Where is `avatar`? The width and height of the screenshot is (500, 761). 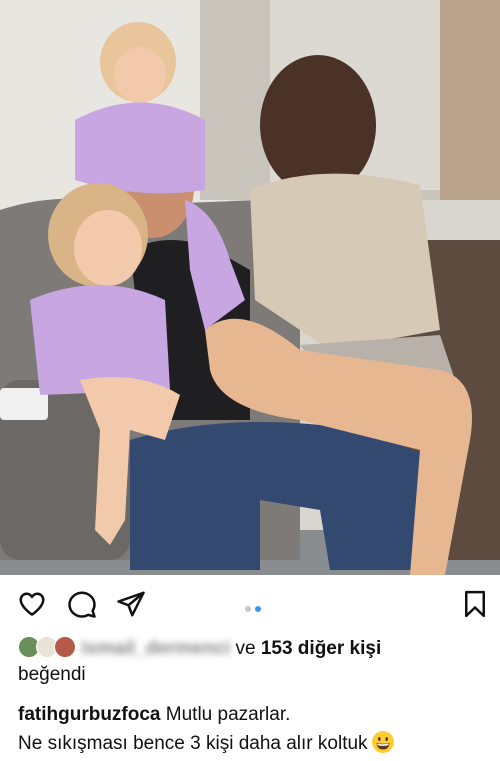 avatar is located at coordinates (65, 647).